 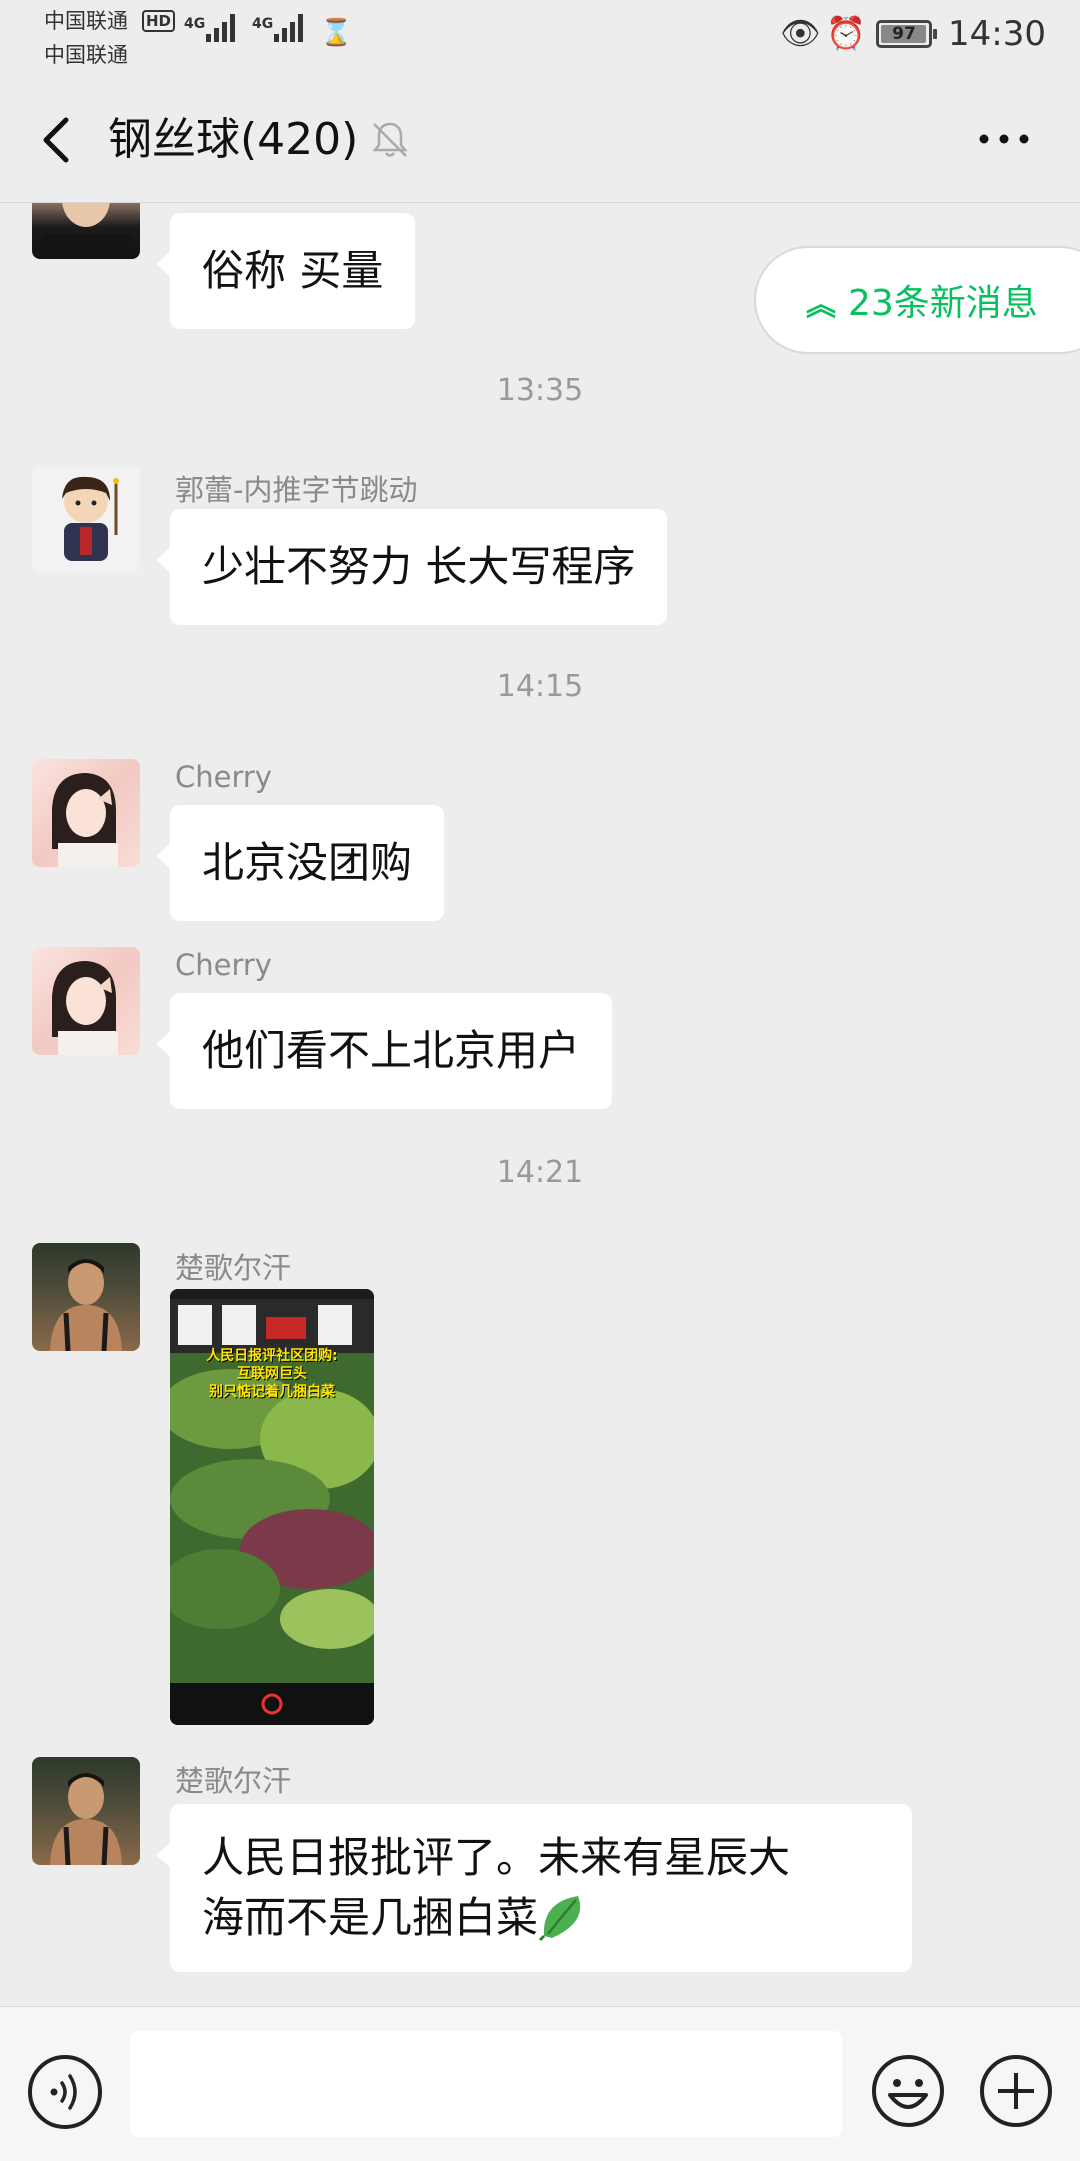 What do you see at coordinates (390, 139) in the screenshot?
I see `bell-off-icon` at bounding box center [390, 139].